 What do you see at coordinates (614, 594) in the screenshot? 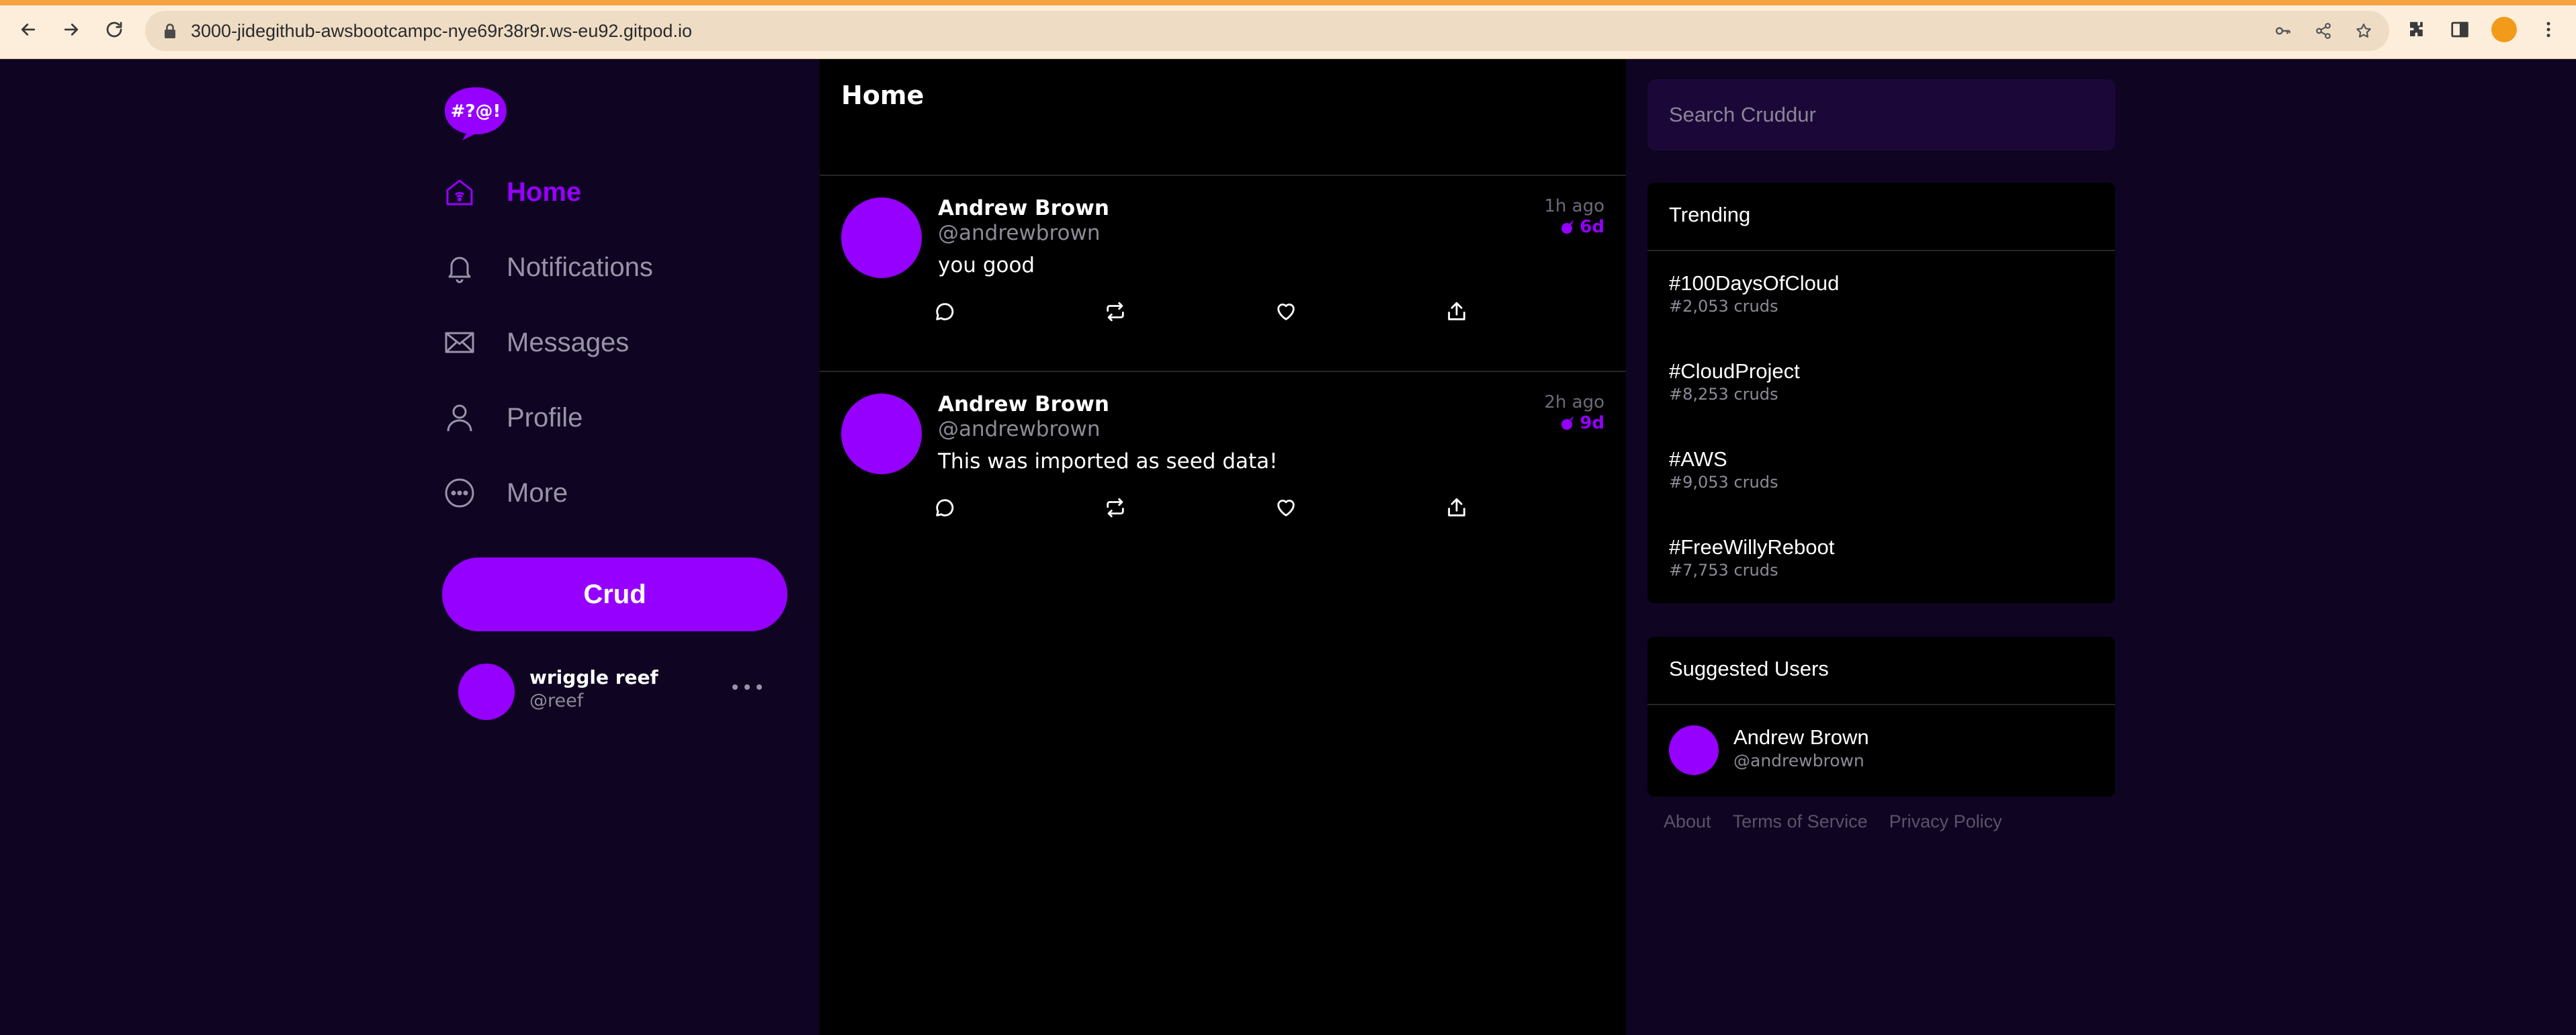
I see `crud-button: Crud` at bounding box center [614, 594].